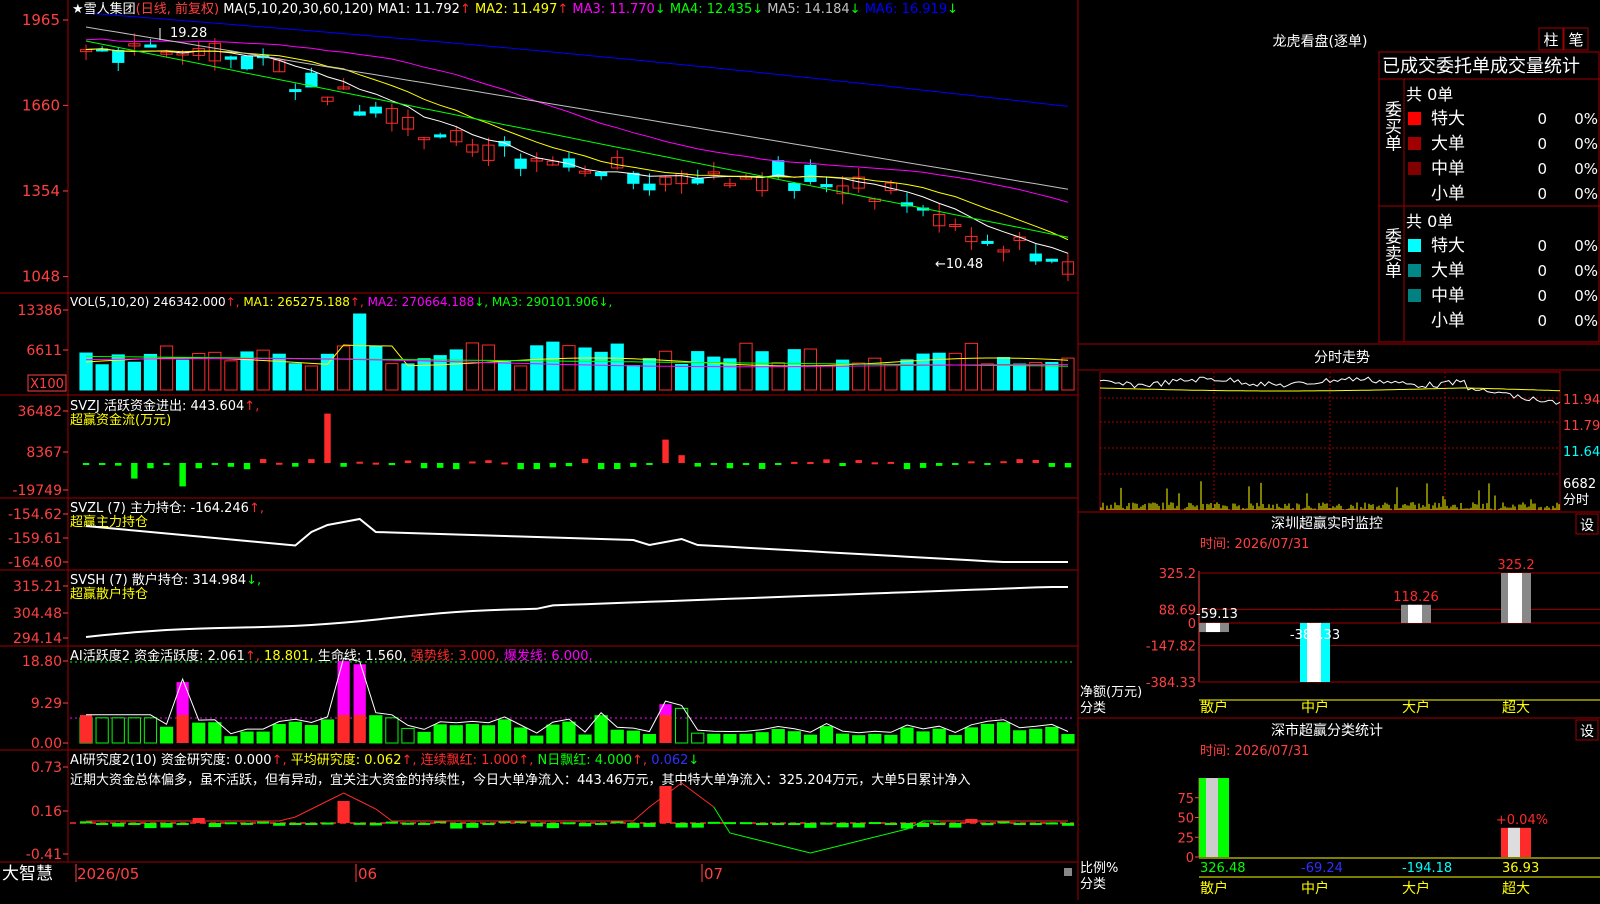 The image size is (1600, 904). What do you see at coordinates (1171, 683) in the screenshot?
I see `monitor-axis-label: -384.33` at bounding box center [1171, 683].